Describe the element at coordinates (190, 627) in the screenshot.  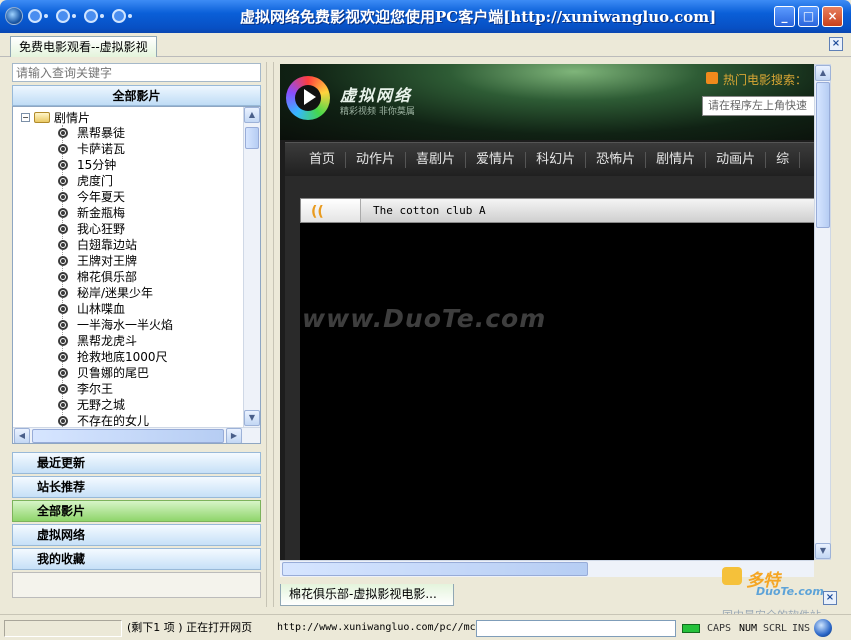
I see `status-text: (剩下1 项 ) 正在打开网页` at that location.